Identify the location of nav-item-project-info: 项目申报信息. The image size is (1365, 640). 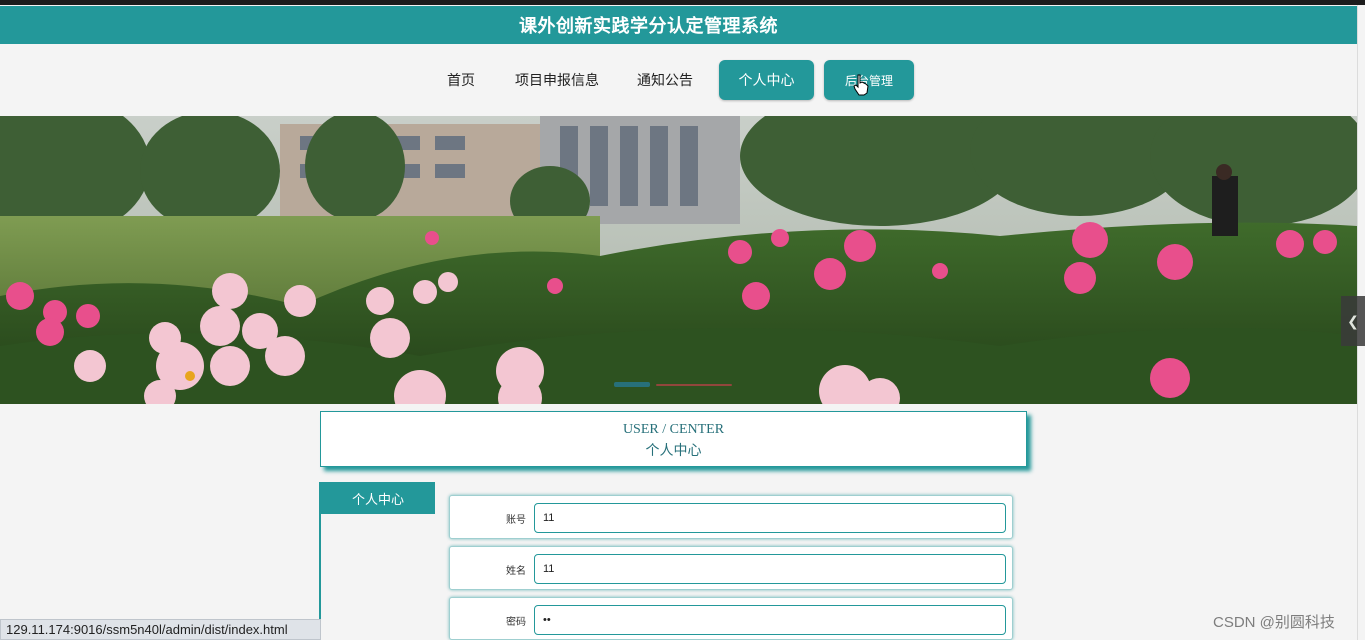
(557, 80).